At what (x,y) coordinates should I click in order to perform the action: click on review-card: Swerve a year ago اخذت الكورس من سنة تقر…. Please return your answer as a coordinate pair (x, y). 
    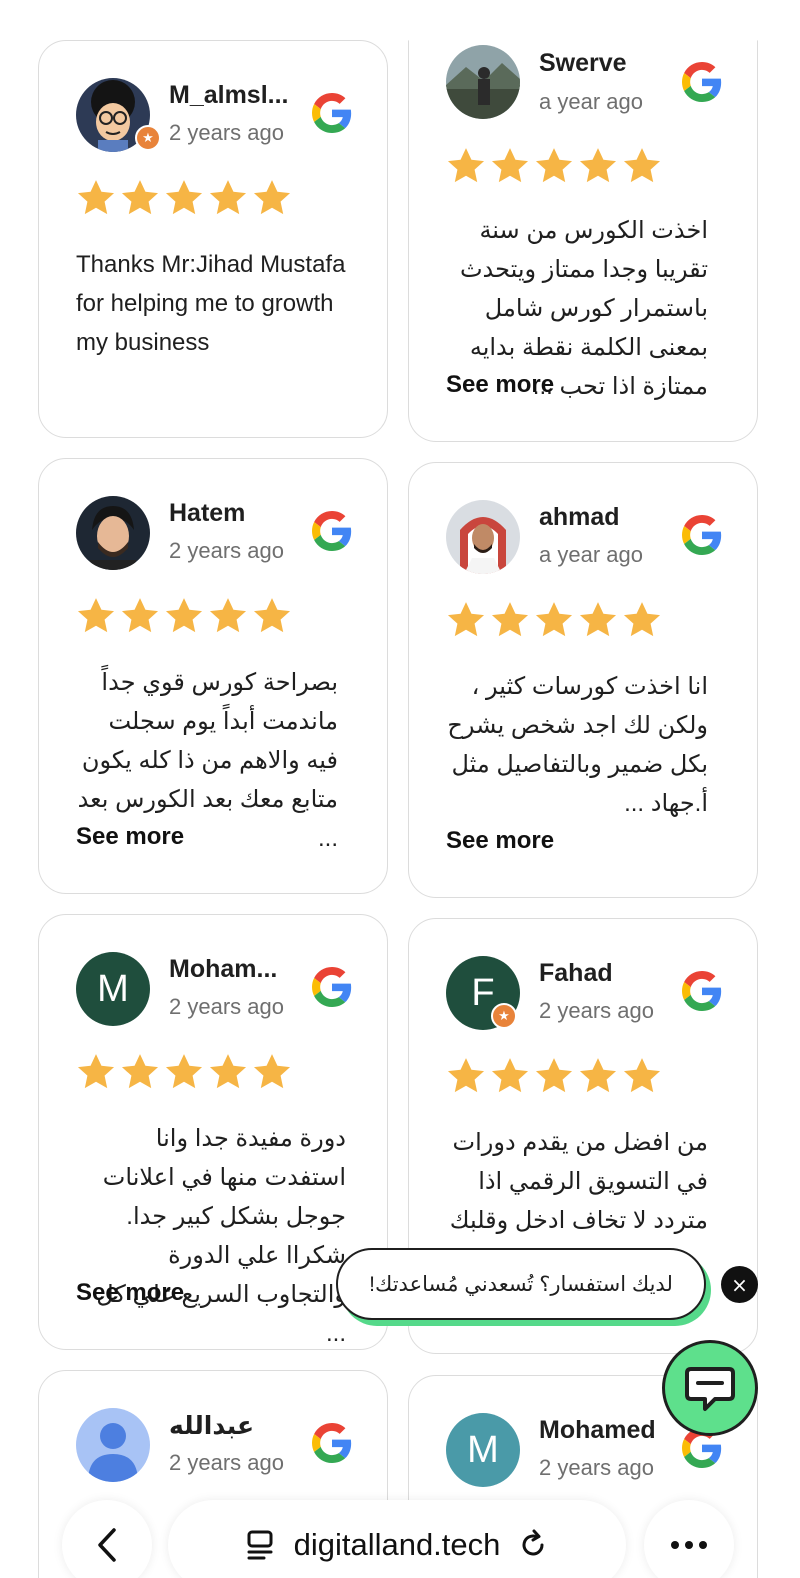
    Looking at the image, I should click on (583, 241).